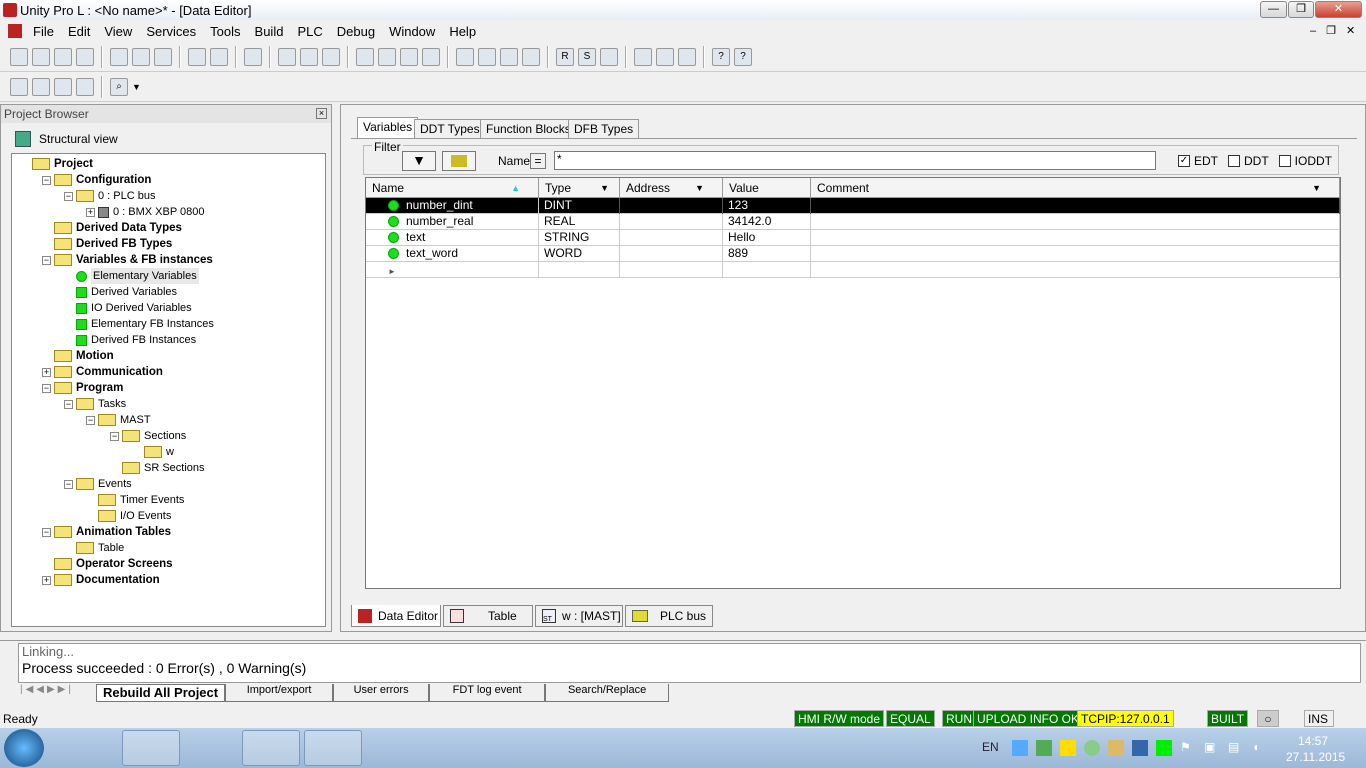  What do you see at coordinates (452, 206) in the screenshot?
I see `cell-name: number_dint` at bounding box center [452, 206].